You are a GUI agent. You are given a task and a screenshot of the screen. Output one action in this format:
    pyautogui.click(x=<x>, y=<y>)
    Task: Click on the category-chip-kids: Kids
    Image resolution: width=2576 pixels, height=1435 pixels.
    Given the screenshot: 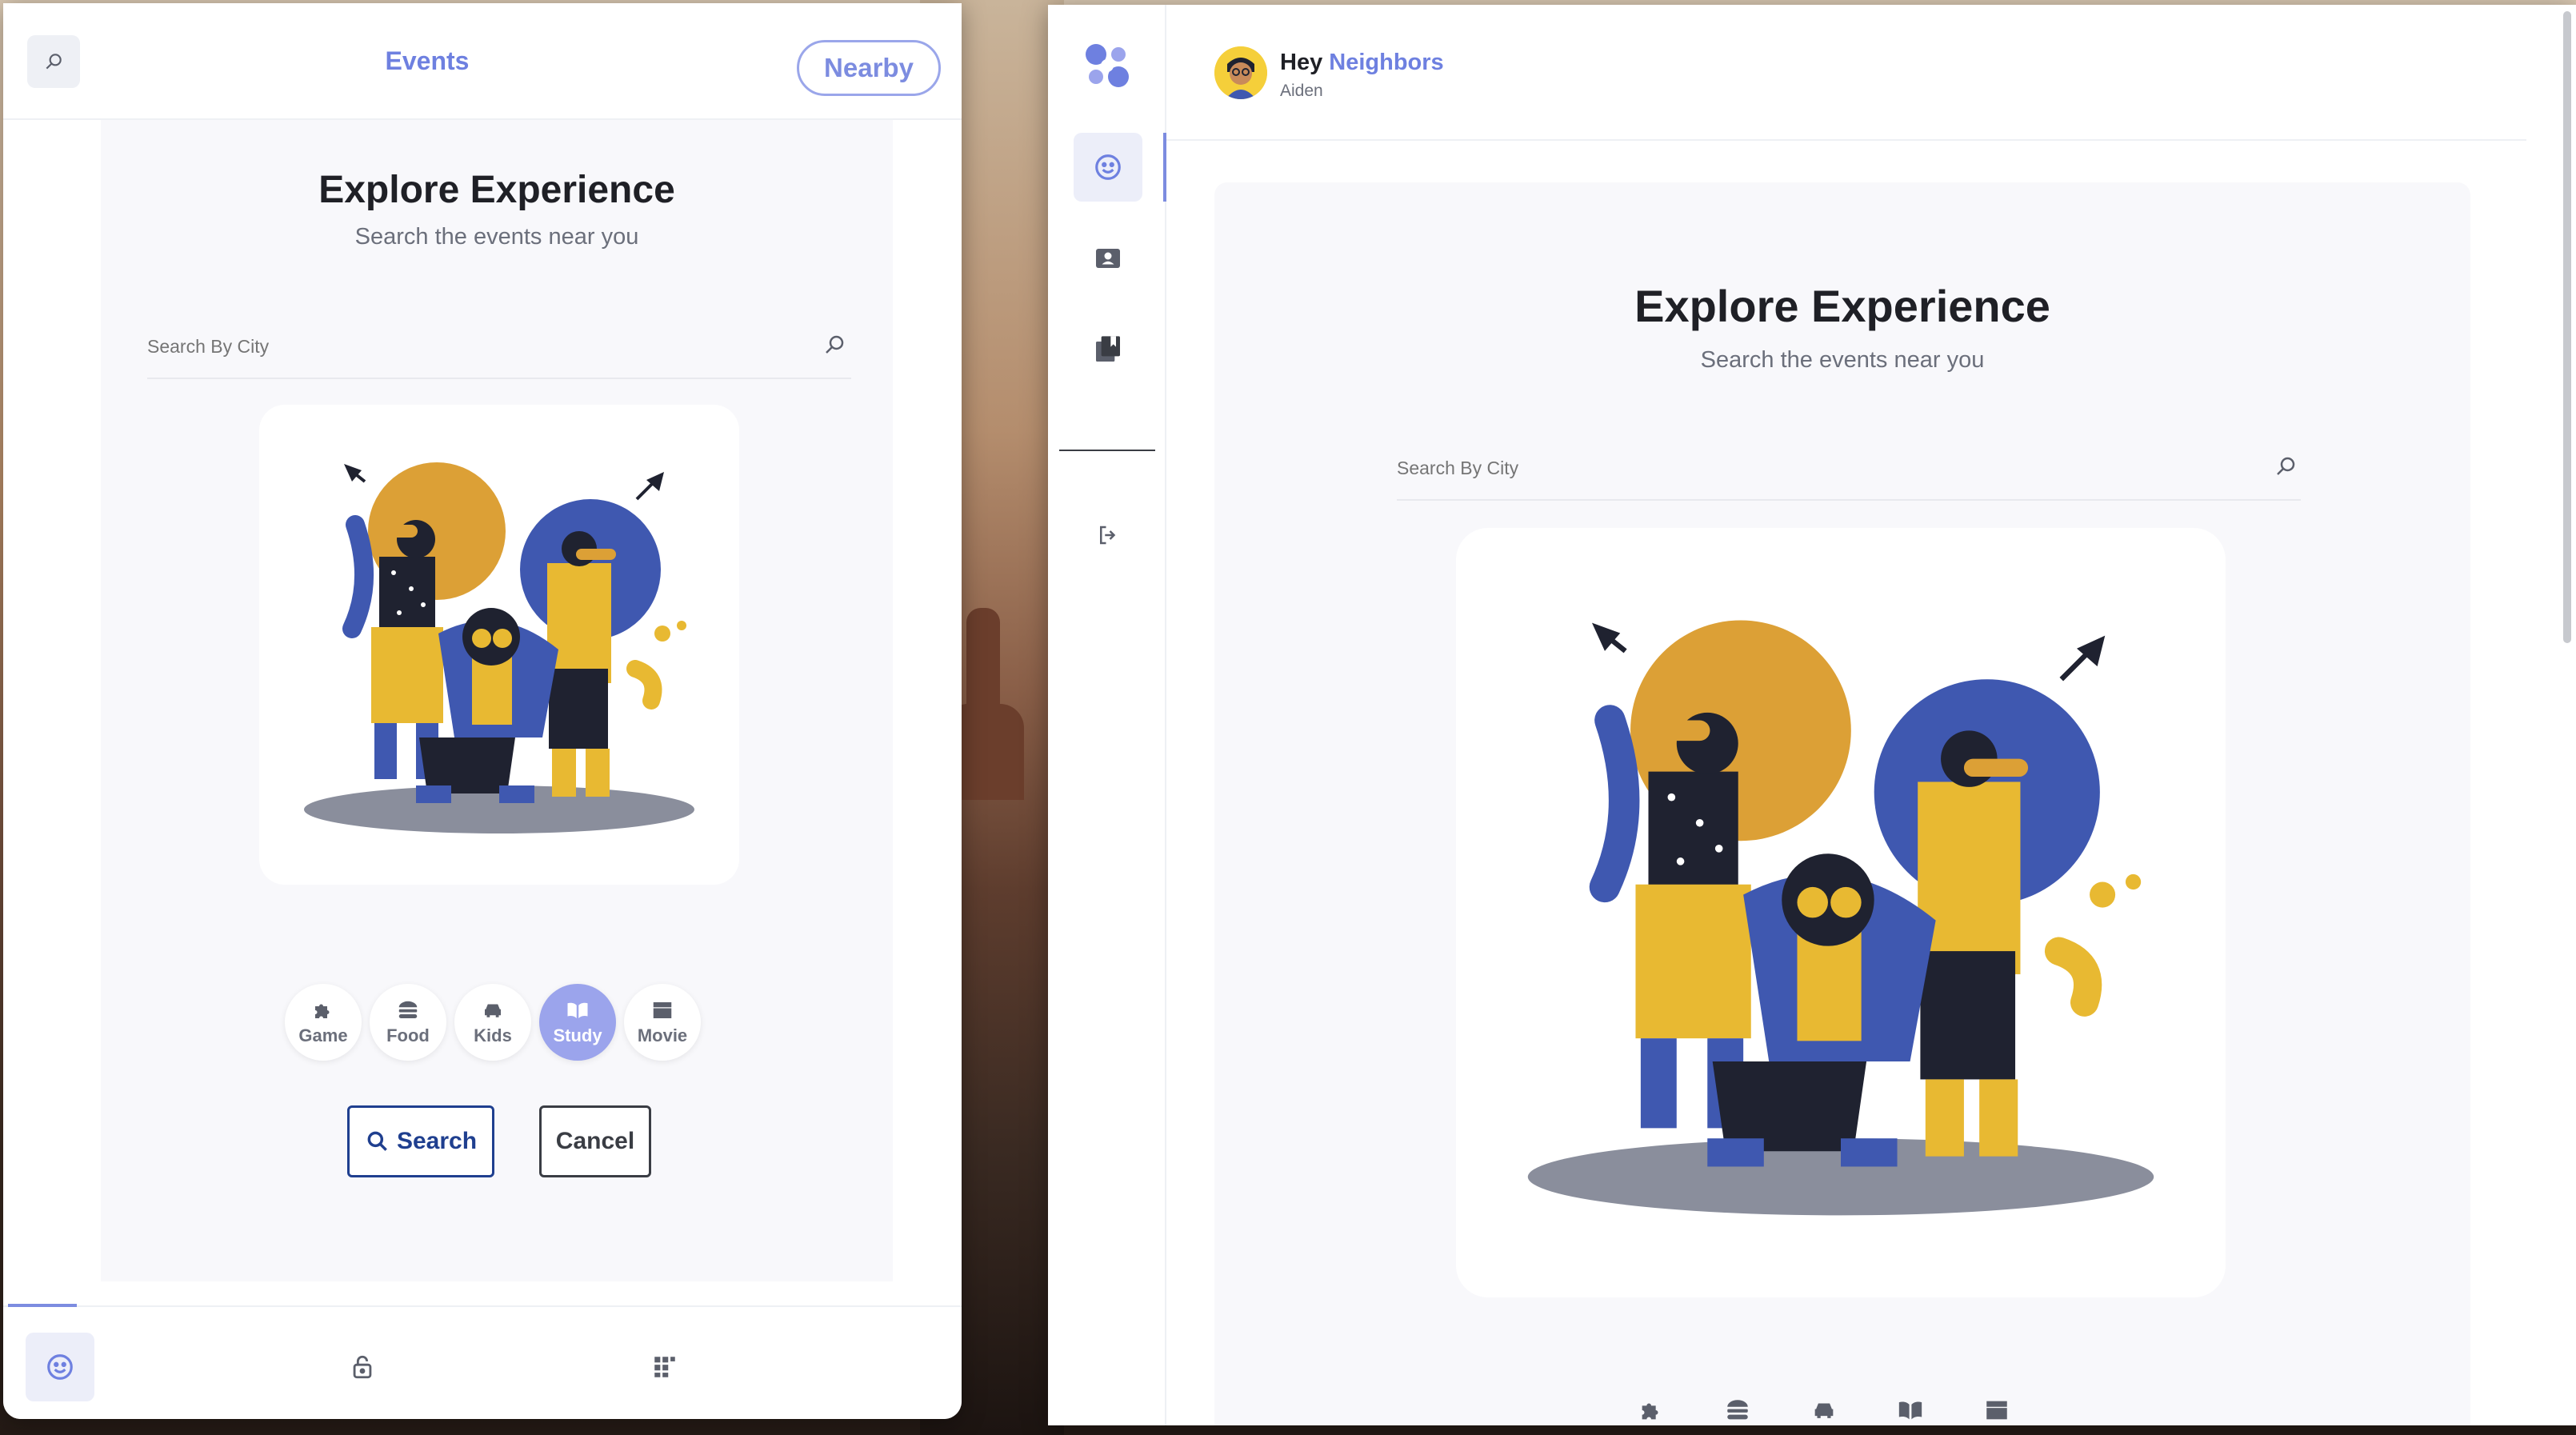 What is the action you would take?
    pyautogui.click(x=492, y=1022)
    